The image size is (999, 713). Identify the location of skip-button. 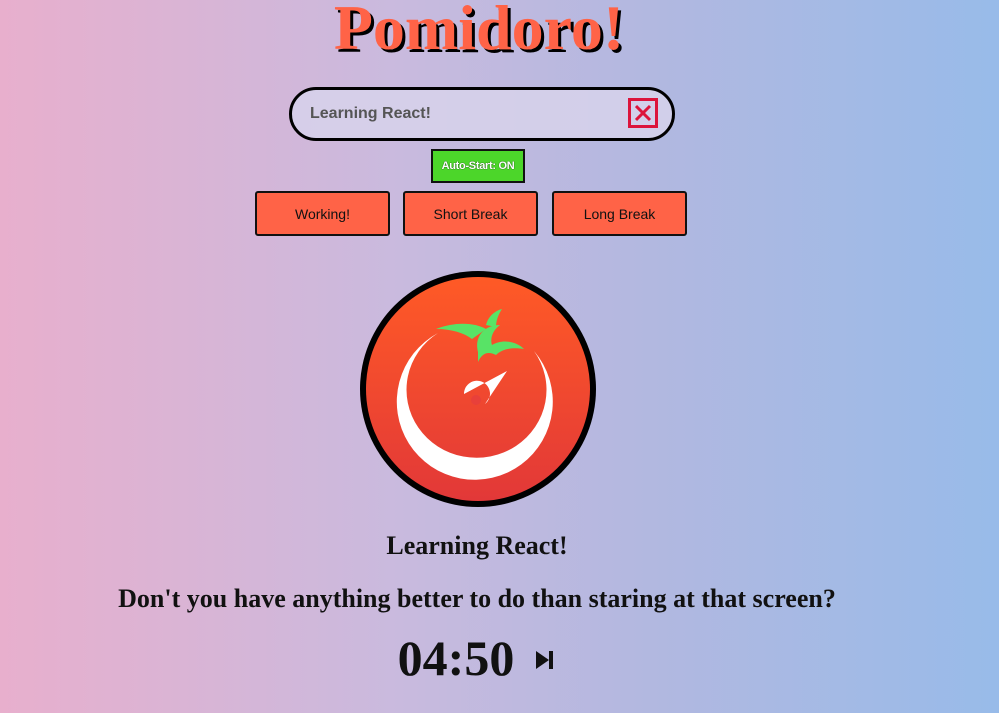
(544, 660).